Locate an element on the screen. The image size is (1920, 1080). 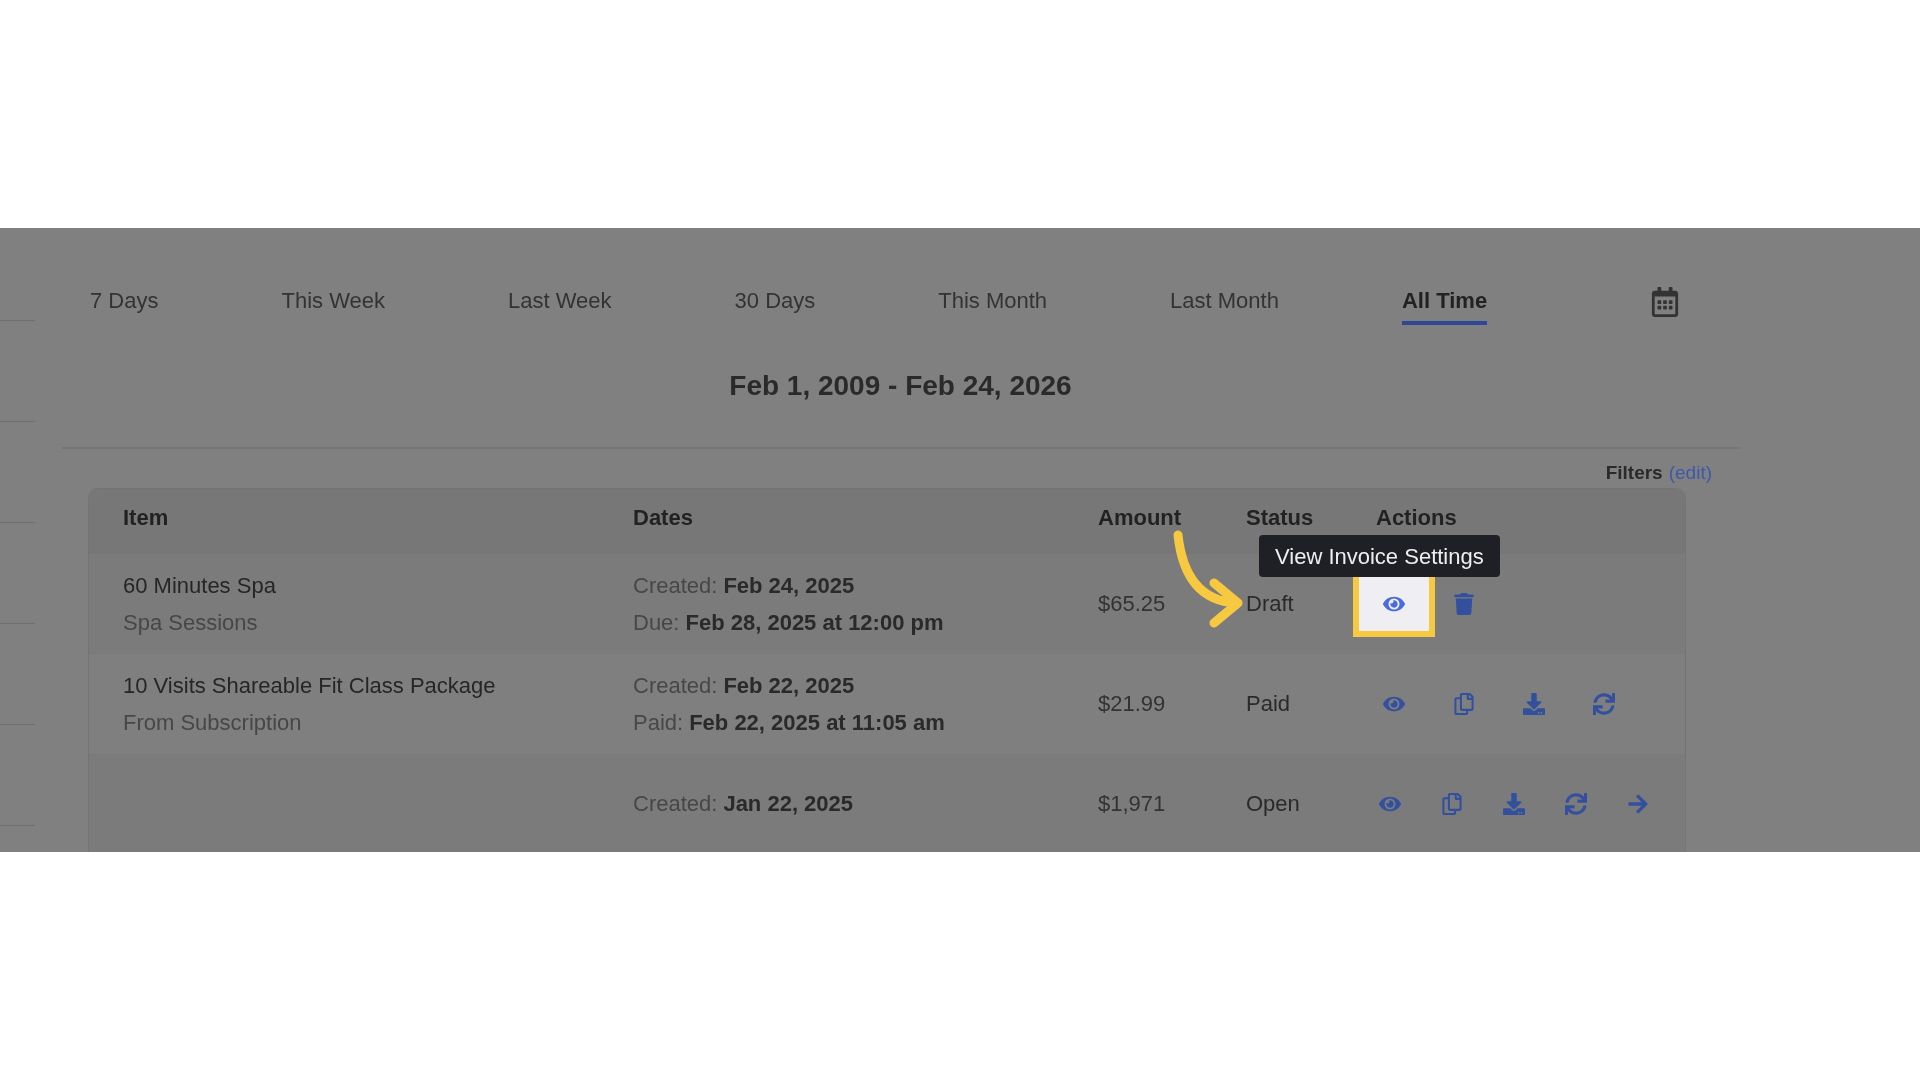
column-header: Amount is located at coordinates (1140, 517).